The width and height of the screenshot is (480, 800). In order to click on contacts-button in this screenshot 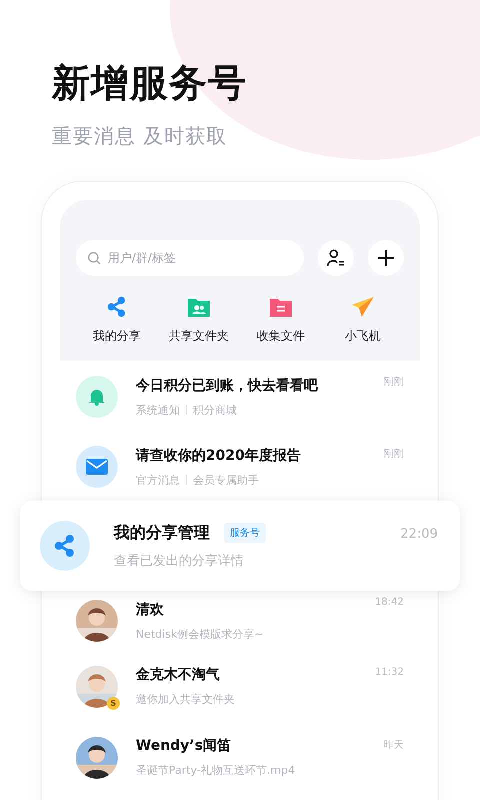, I will do `click(336, 258)`.